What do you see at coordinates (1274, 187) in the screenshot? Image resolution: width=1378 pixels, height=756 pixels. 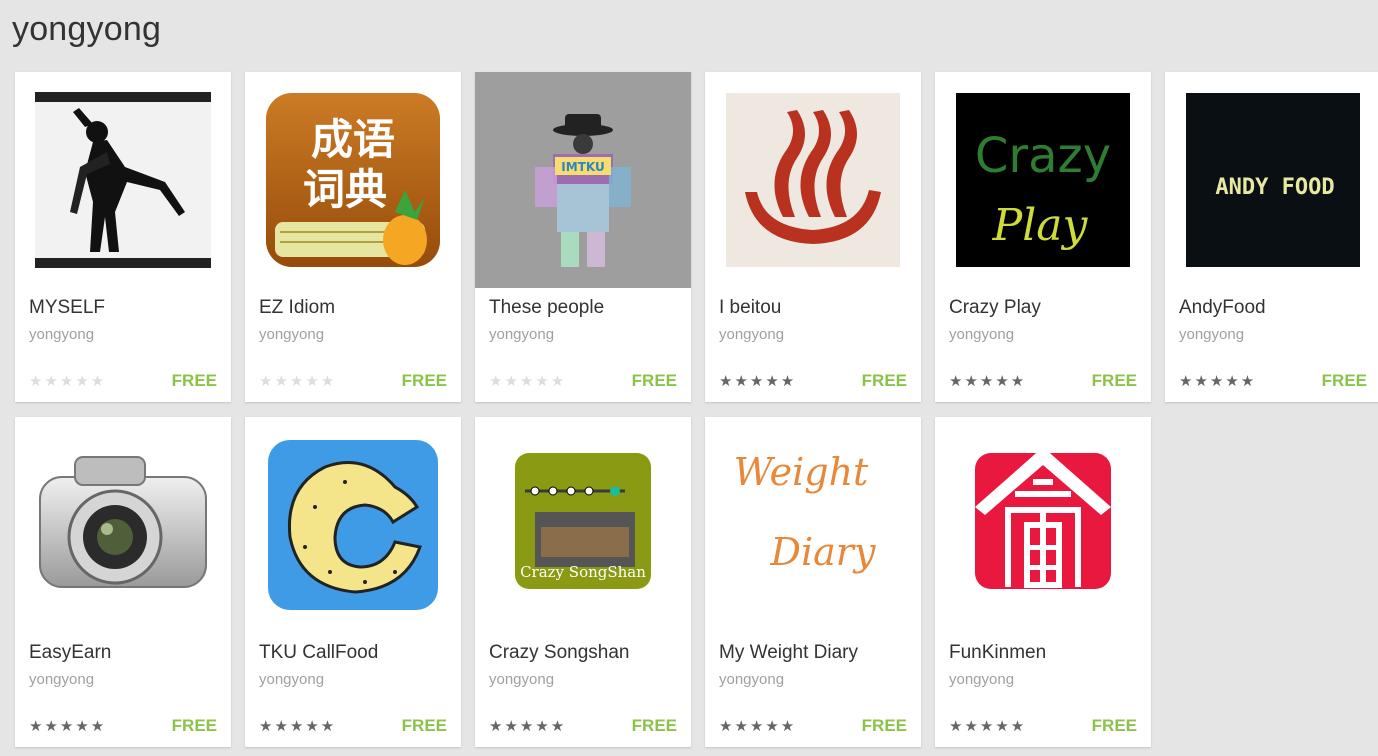 I see `icon-text: ANDY FOOD` at bounding box center [1274, 187].